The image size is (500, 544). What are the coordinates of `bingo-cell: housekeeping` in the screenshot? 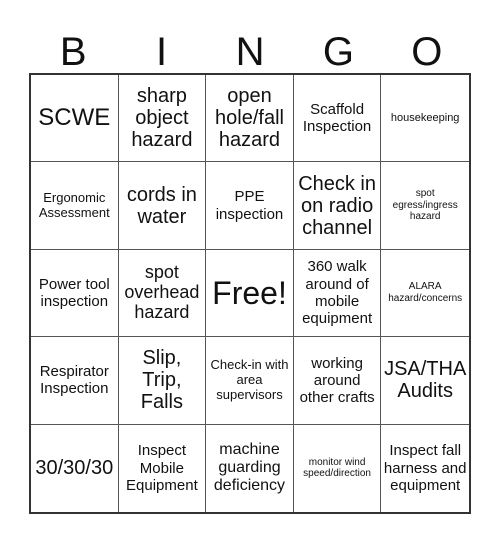 It's located at (425, 119).